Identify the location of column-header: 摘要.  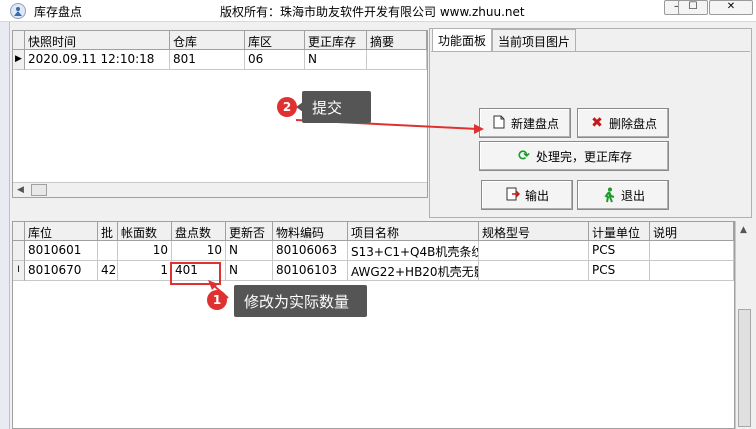
(397, 40).